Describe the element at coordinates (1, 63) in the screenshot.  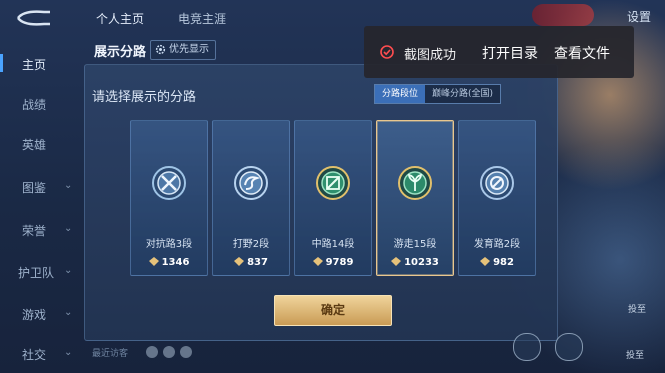
I see `active-indicator` at that location.